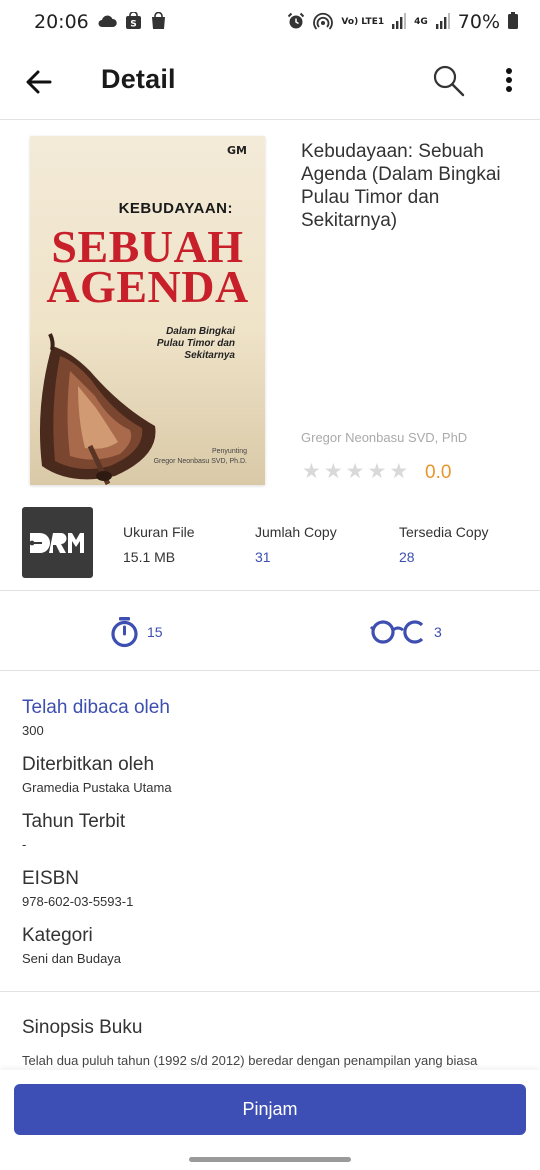  What do you see at coordinates (296, 544) in the screenshot?
I see `copies-info: Jumlah Copy 31` at bounding box center [296, 544].